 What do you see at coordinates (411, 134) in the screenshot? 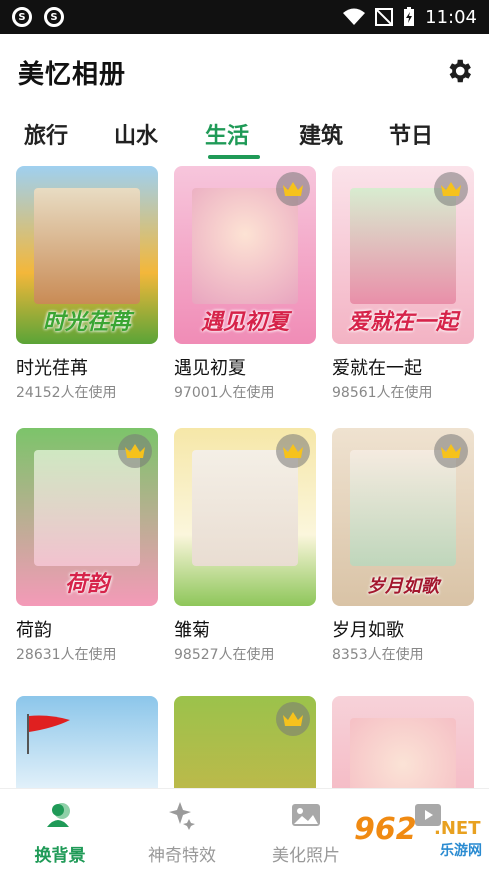
I see `tab-festival: 节日` at bounding box center [411, 134].